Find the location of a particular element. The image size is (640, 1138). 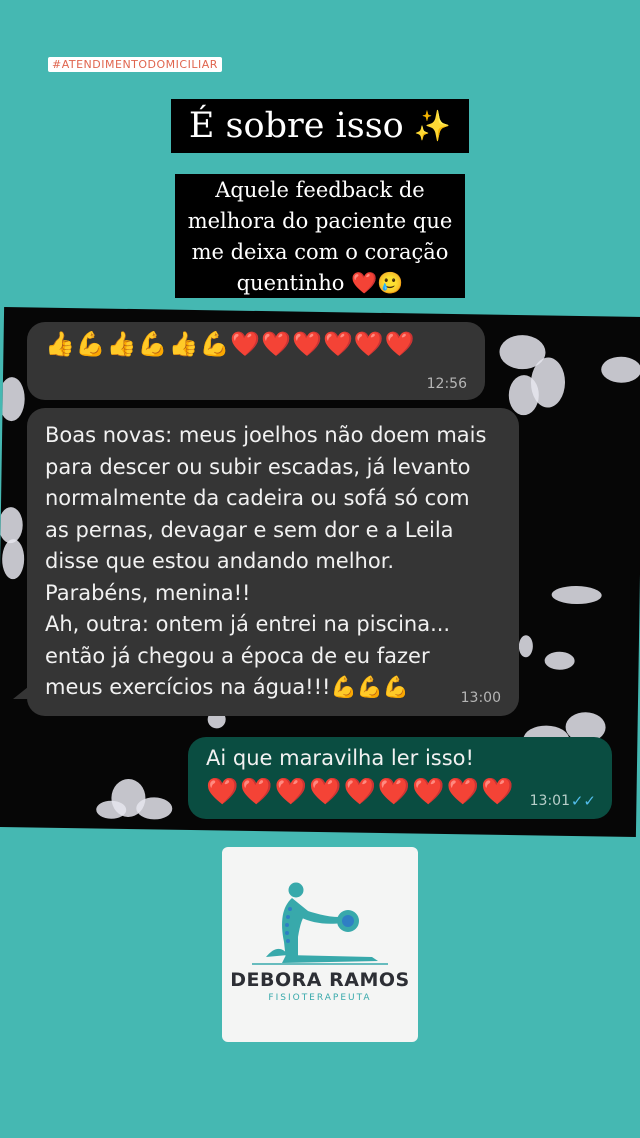

message-line: as pernas, devagar e sem dor e a Leila is located at coordinates (249, 529).